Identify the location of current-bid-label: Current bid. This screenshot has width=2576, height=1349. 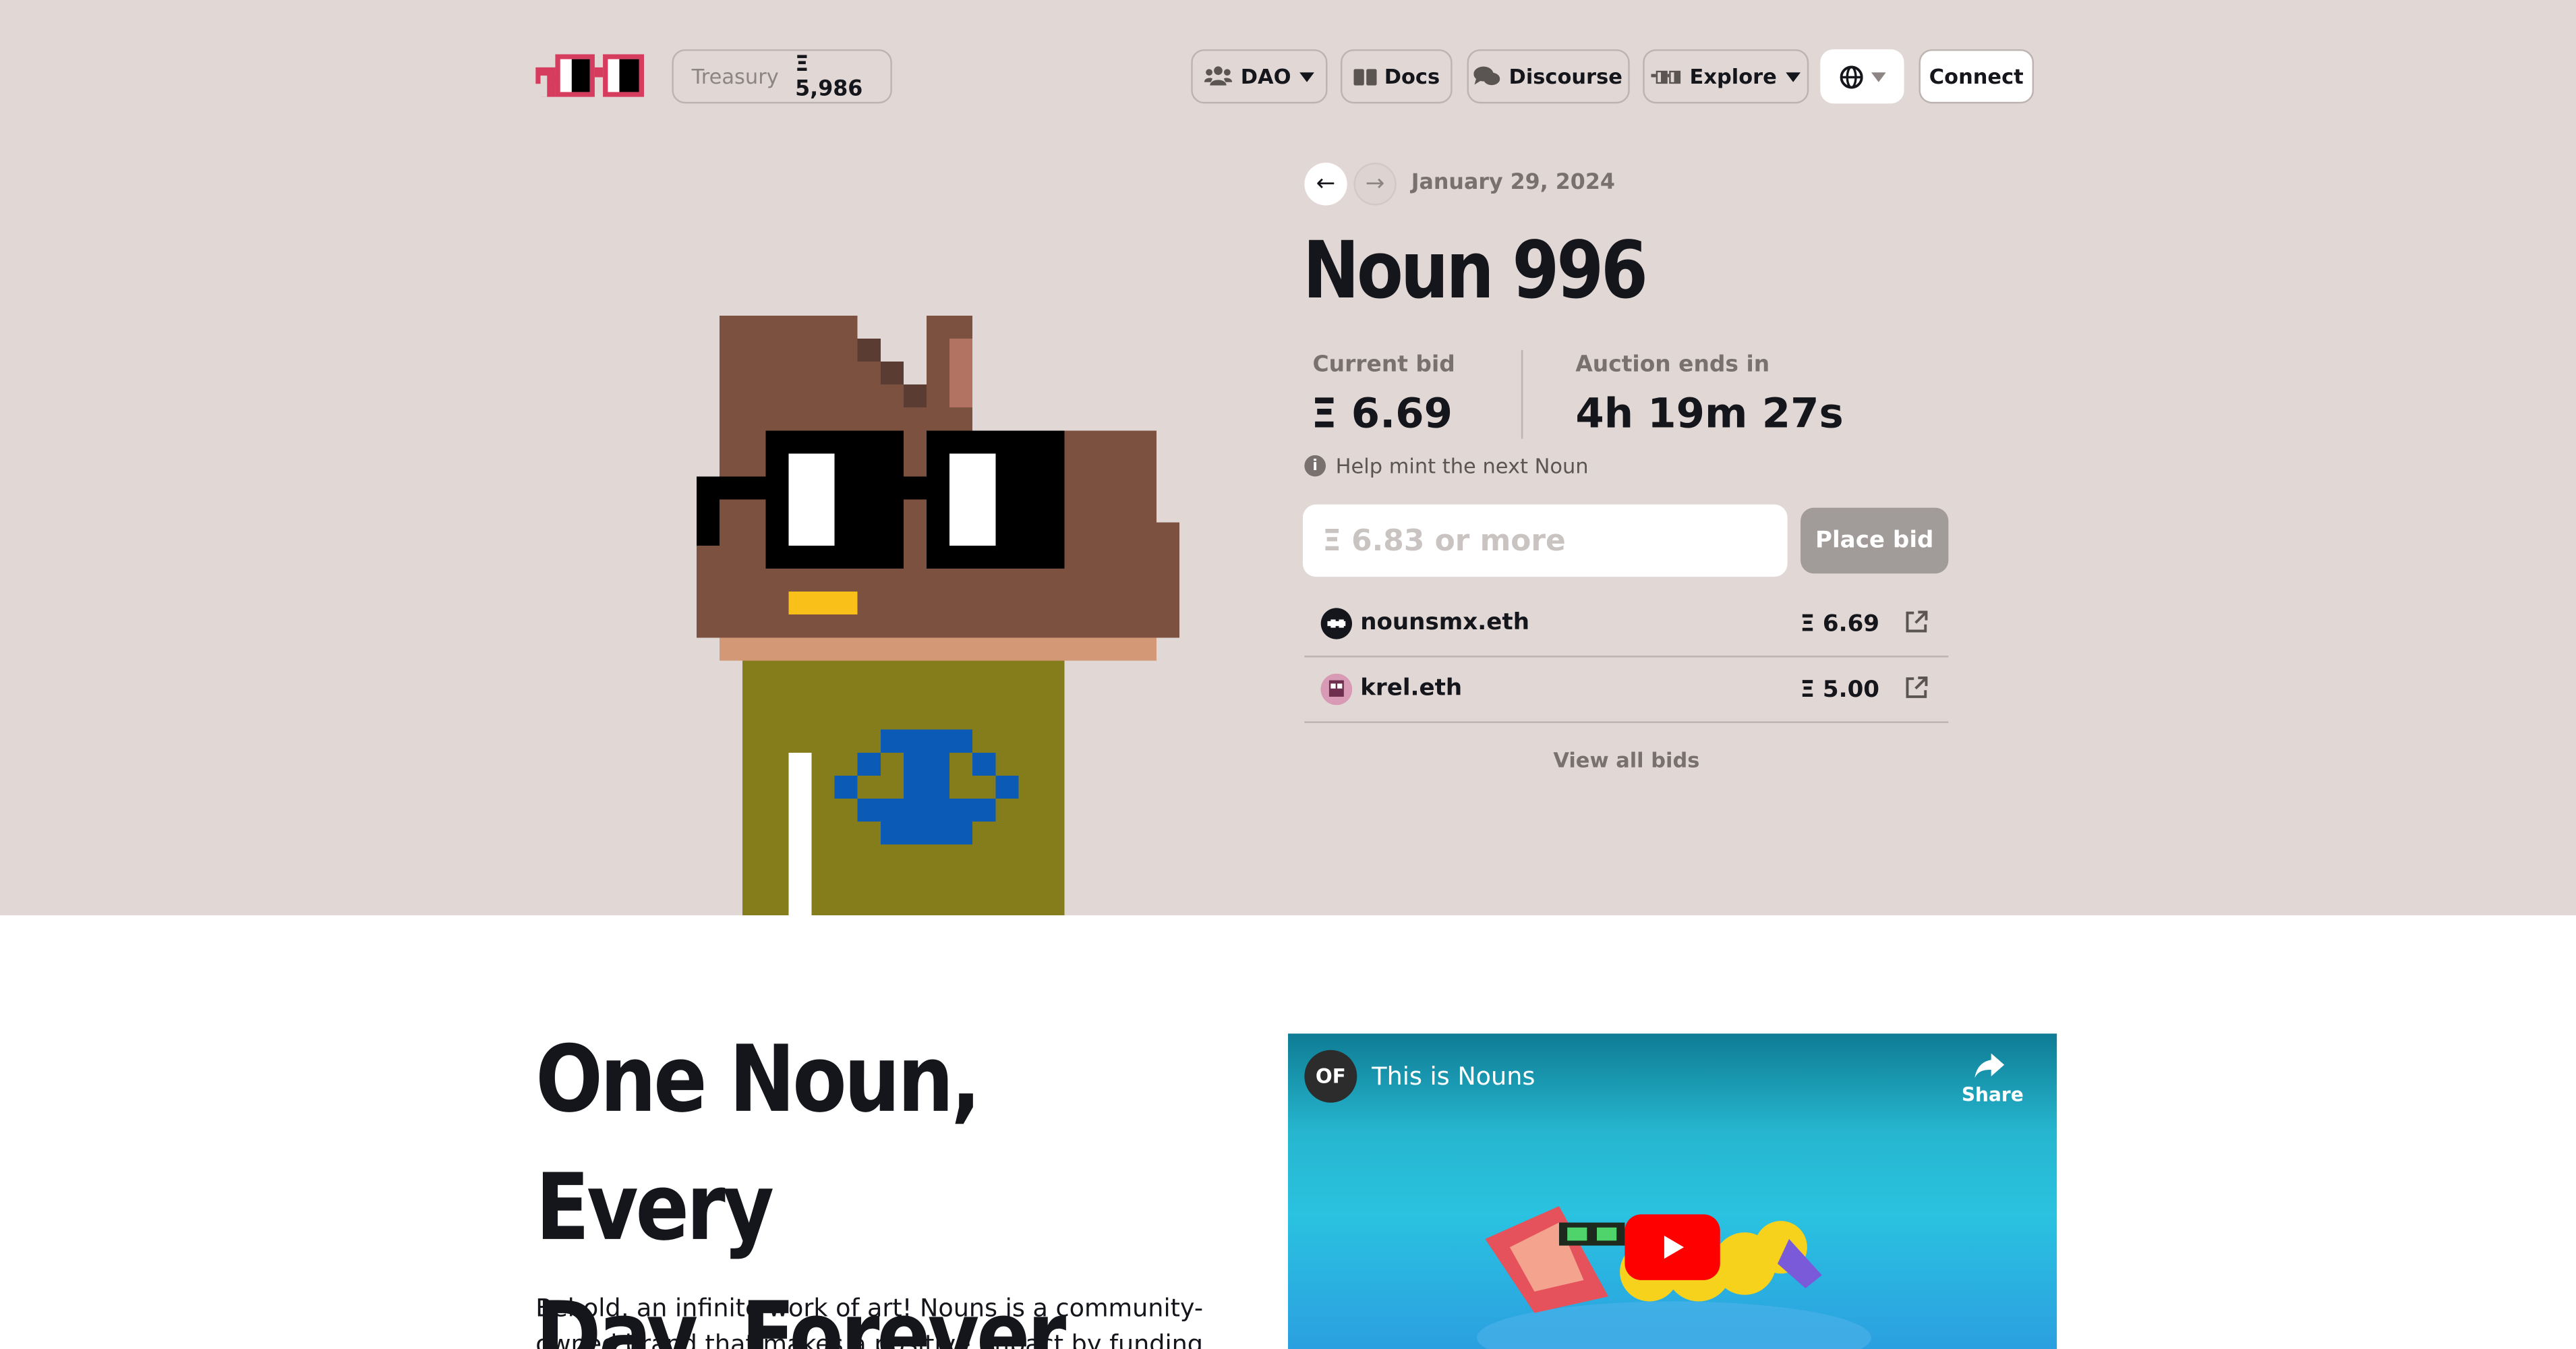
(1384, 364).